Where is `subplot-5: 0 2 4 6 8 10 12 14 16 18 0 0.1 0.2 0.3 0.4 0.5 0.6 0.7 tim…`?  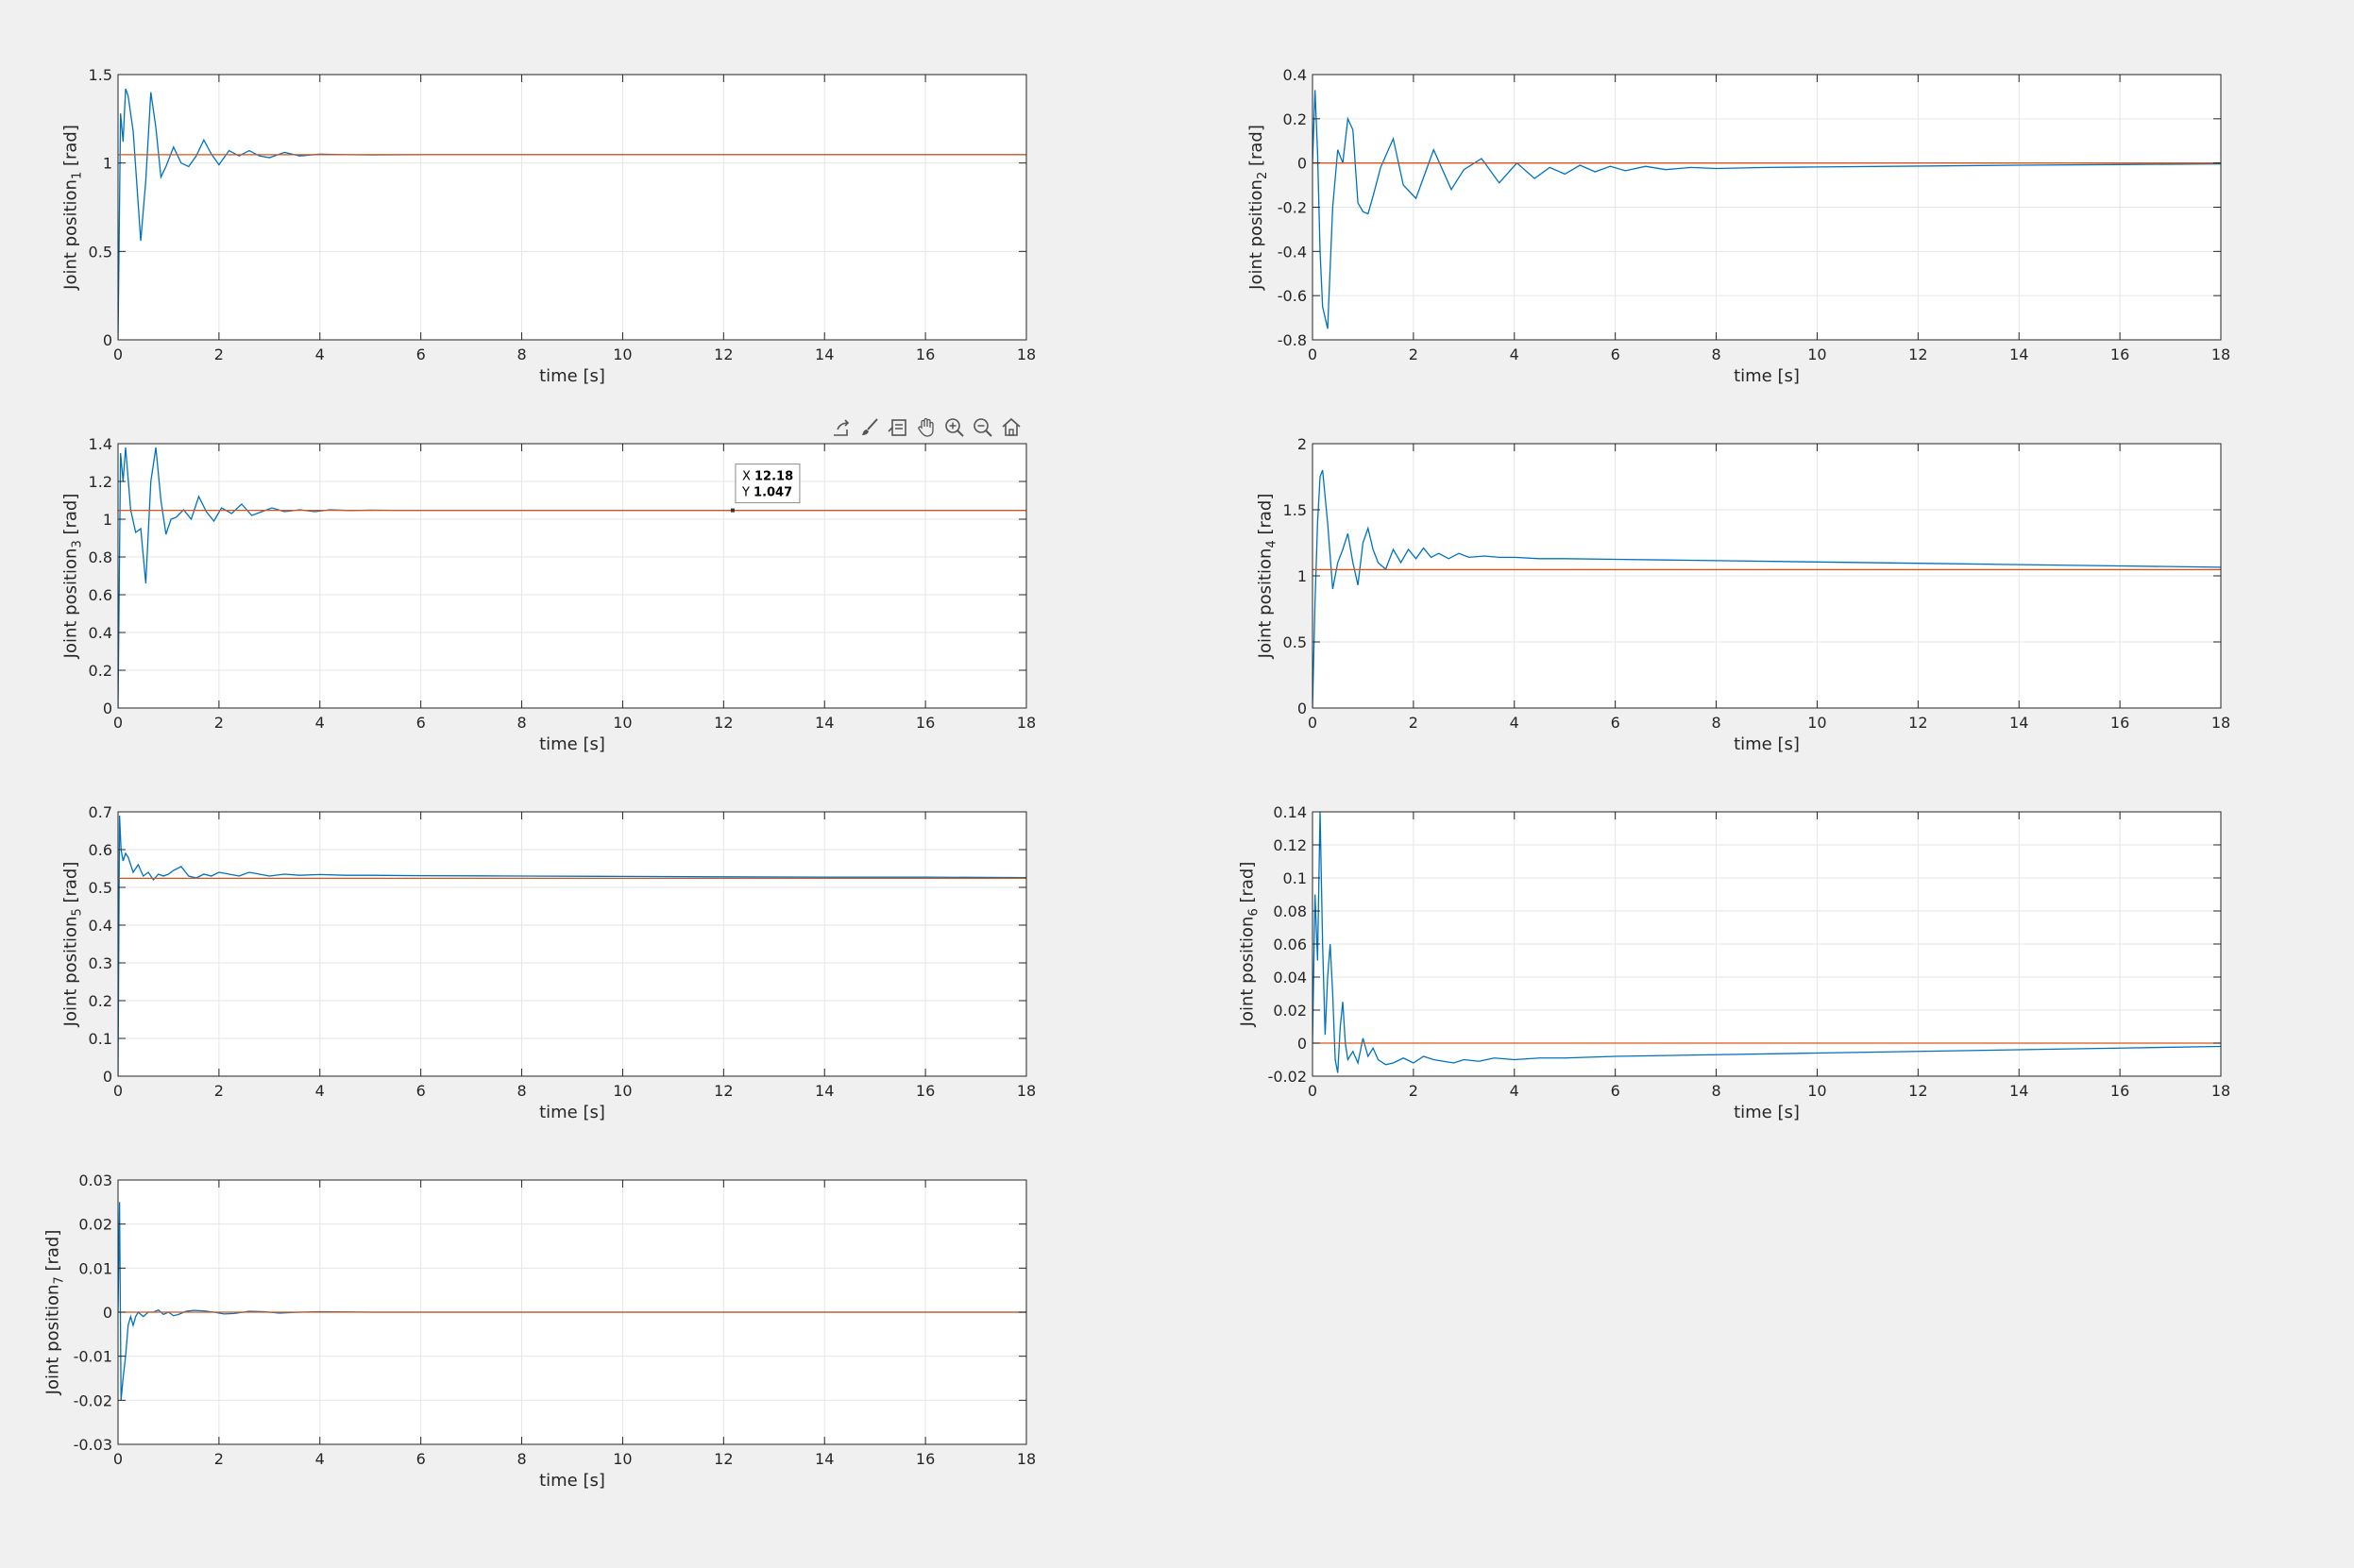
subplot-5: 0 2 4 6 8 10 12 14 16 18 0 0.1 0.2 0.3 0.4 0.5 0.6 0.7 tim… is located at coordinates (549, 963).